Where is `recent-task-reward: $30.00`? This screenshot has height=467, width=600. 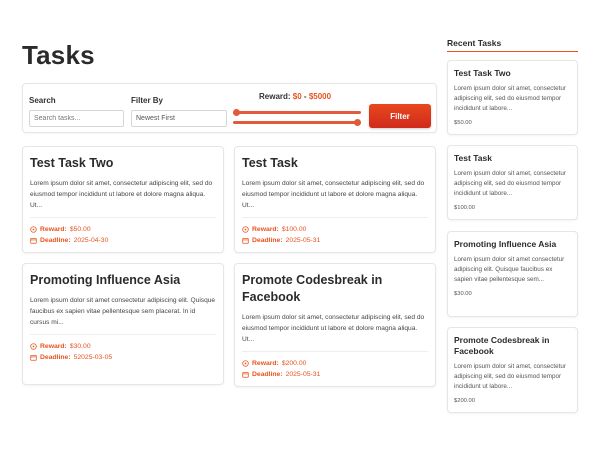 recent-task-reward: $30.00 is located at coordinates (463, 294).